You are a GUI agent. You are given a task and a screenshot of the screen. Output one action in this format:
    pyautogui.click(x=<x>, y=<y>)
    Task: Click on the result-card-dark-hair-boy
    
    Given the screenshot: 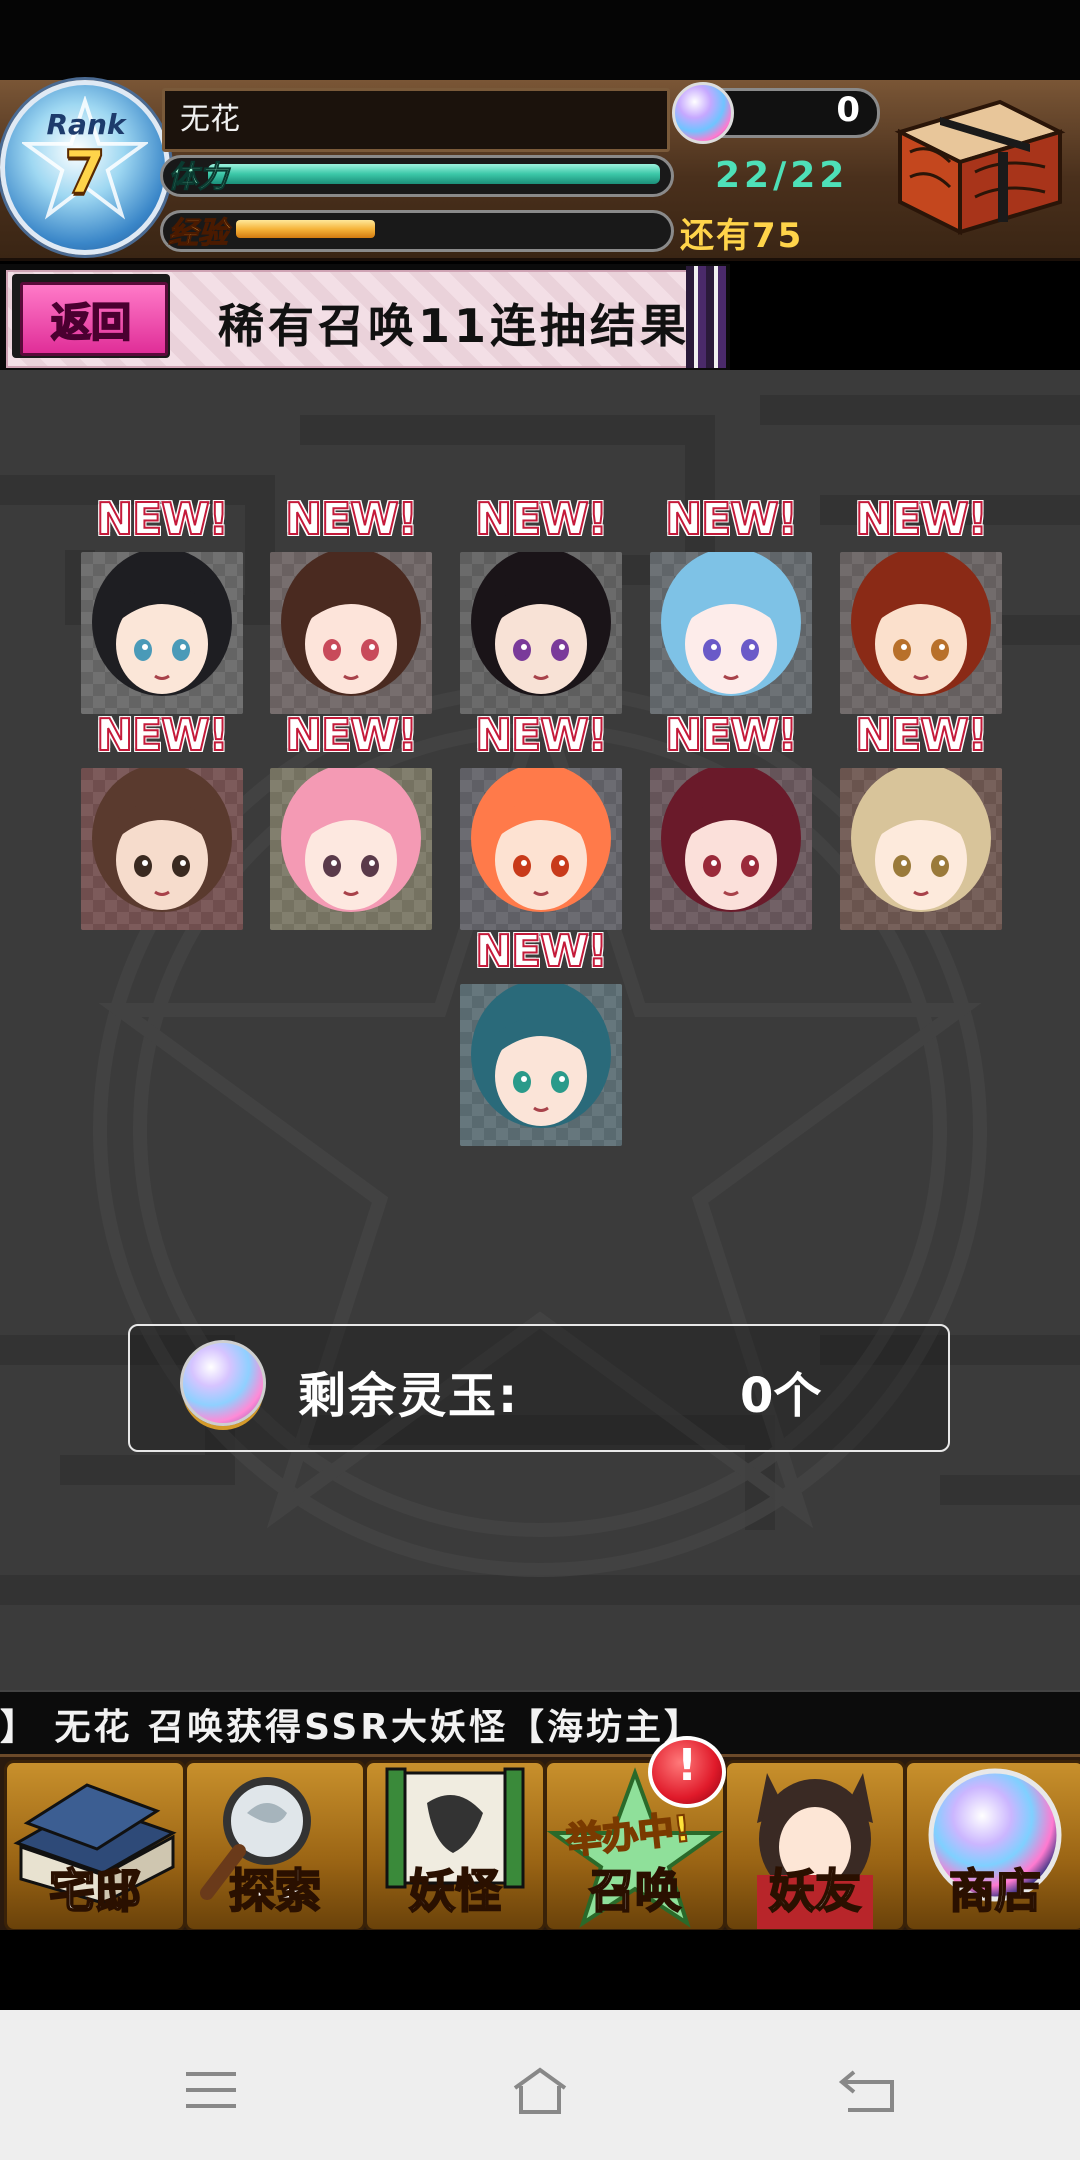 What is the action you would take?
    pyautogui.click(x=541, y=633)
    